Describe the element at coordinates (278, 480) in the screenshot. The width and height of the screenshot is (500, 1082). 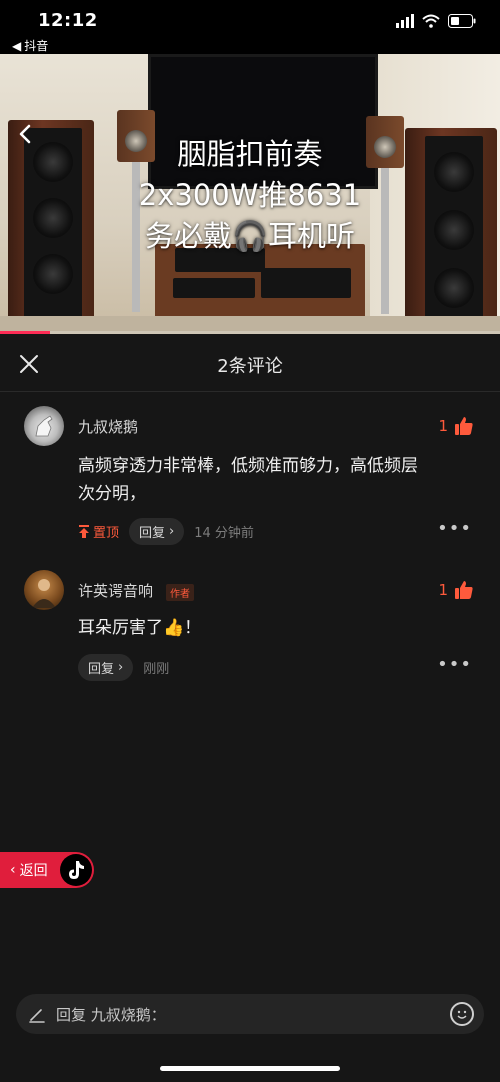
I see `comment-text: 高频穿透力非常棒，低频准而够力，高低频层 次分明，` at that location.